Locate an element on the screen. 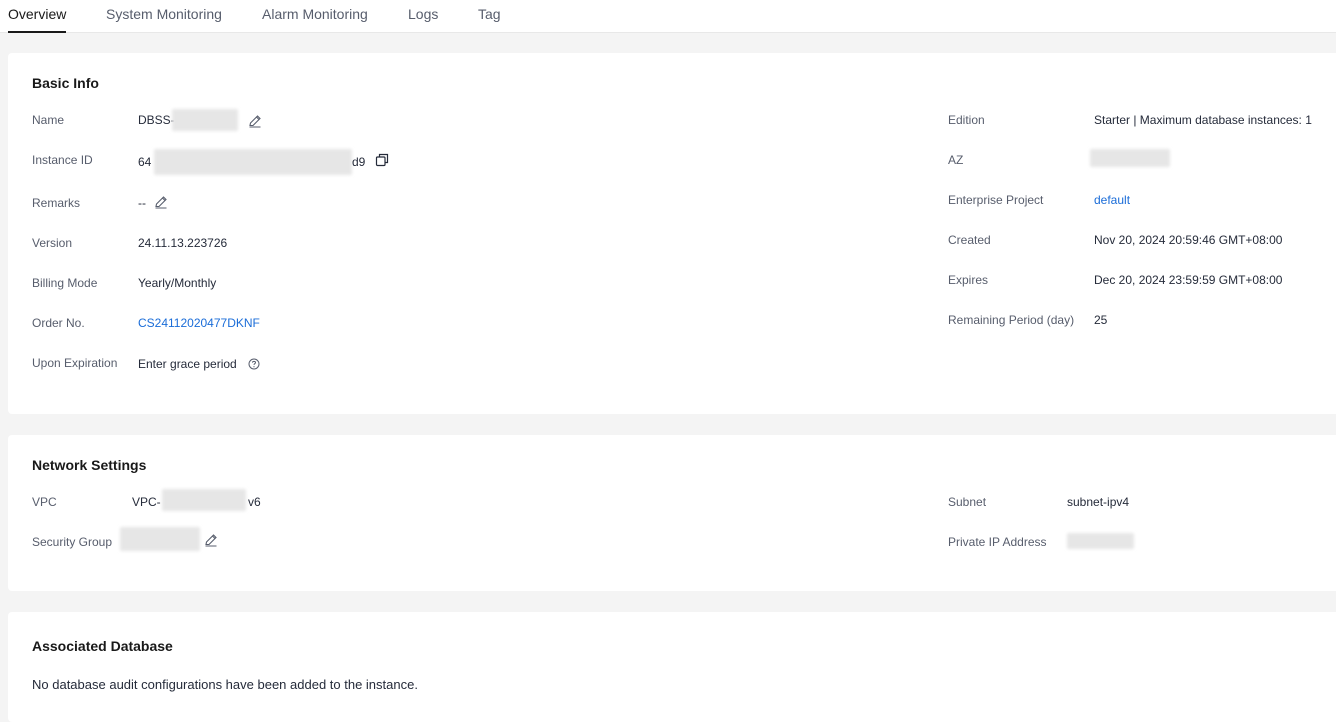 The image size is (1336, 722). enterprise-project-label: Enterprise Project is located at coordinates (996, 200).